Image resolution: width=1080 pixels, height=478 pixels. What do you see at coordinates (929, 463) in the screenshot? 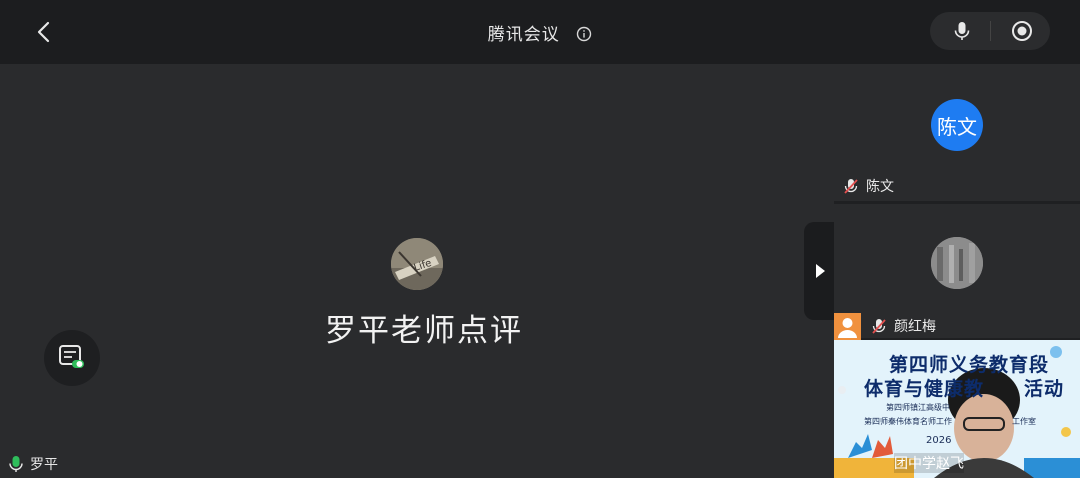
I see `video-caption: 团中学赵飞` at bounding box center [929, 463].